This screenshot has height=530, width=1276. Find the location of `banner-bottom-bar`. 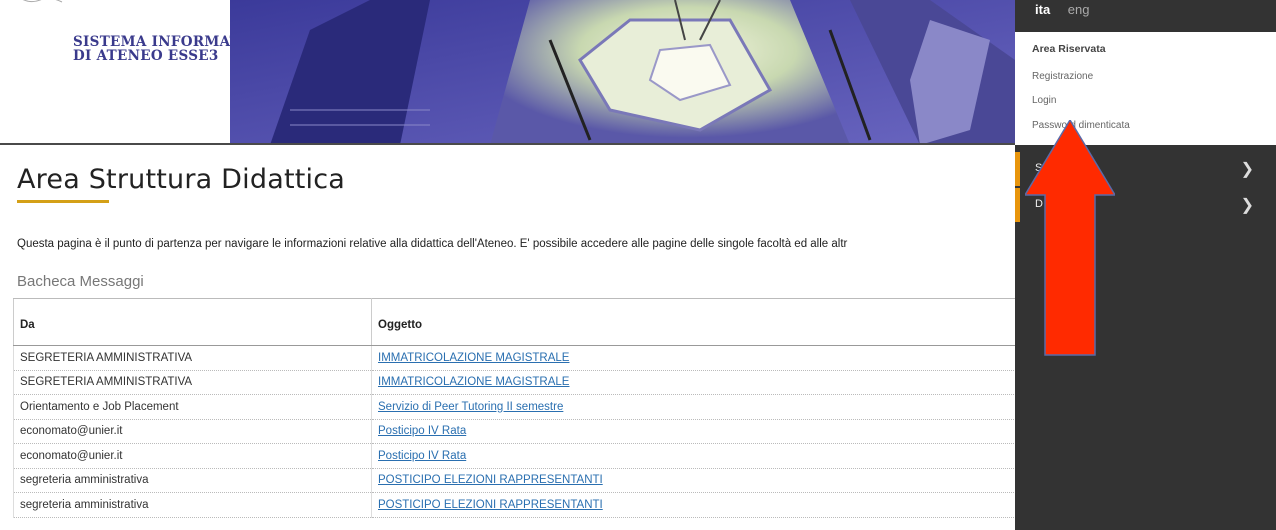

banner-bottom-bar is located at coordinates (507, 144).